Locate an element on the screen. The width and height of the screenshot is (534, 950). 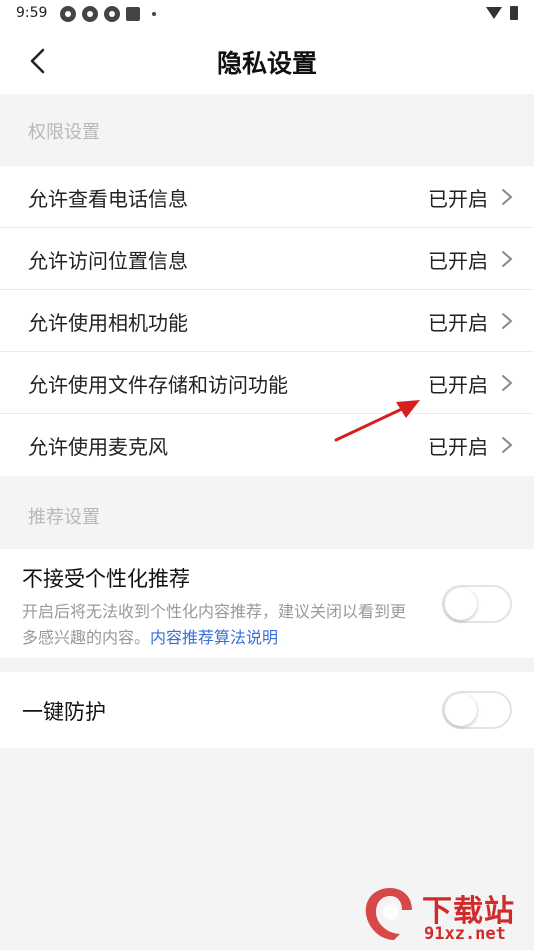
permission-row-camera: 允许使用相机功能 已开启 is located at coordinates (267, 321).